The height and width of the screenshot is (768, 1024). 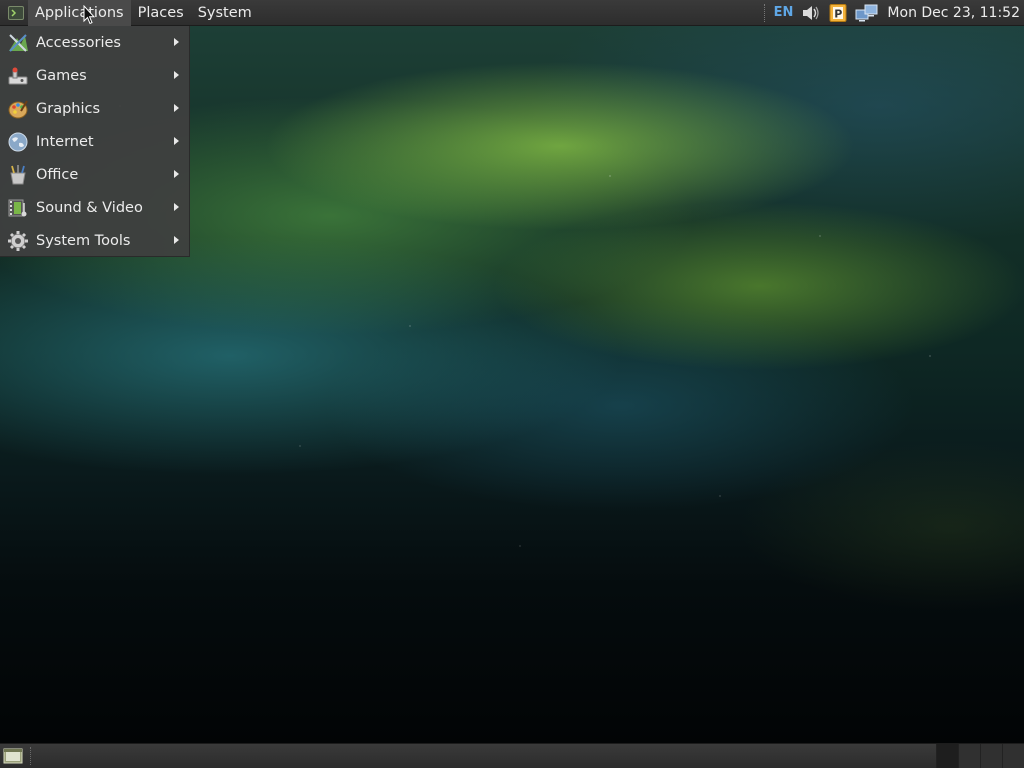 I want to click on terminal-launcher-icon, so click(x=16, y=13).